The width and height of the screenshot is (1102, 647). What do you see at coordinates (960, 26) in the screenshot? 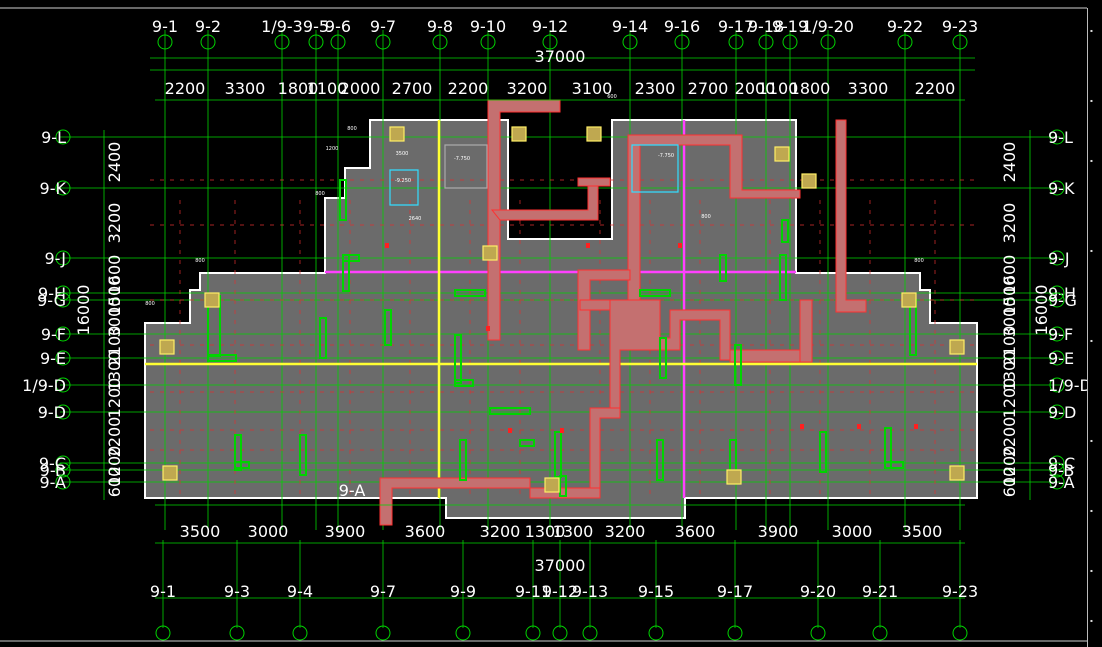
I see `top-axis-label: 9-23` at bounding box center [960, 26].